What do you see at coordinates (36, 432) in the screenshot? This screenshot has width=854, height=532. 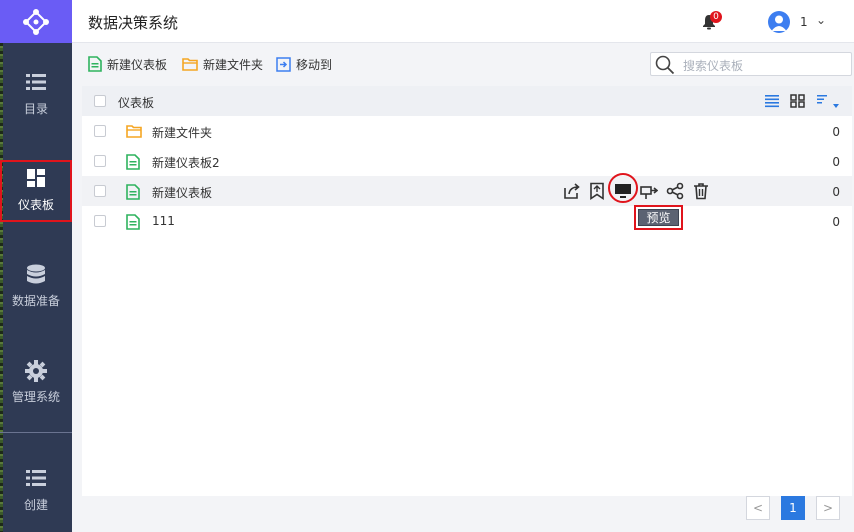 I see `sidebar-divider` at bounding box center [36, 432].